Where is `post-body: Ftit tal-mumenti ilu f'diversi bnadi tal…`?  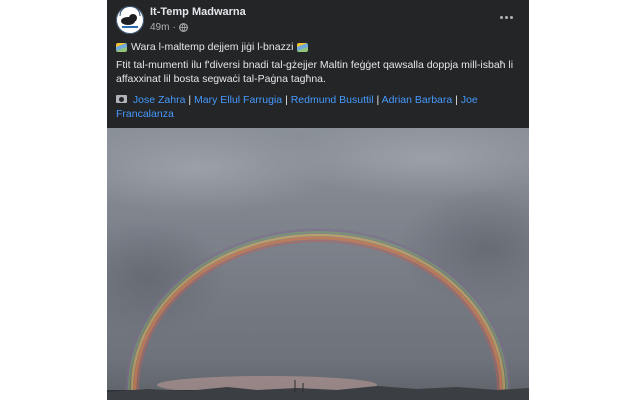
post-body: Ftit tal-mumenti ilu f'diversi bnadi tal… is located at coordinates (315, 72).